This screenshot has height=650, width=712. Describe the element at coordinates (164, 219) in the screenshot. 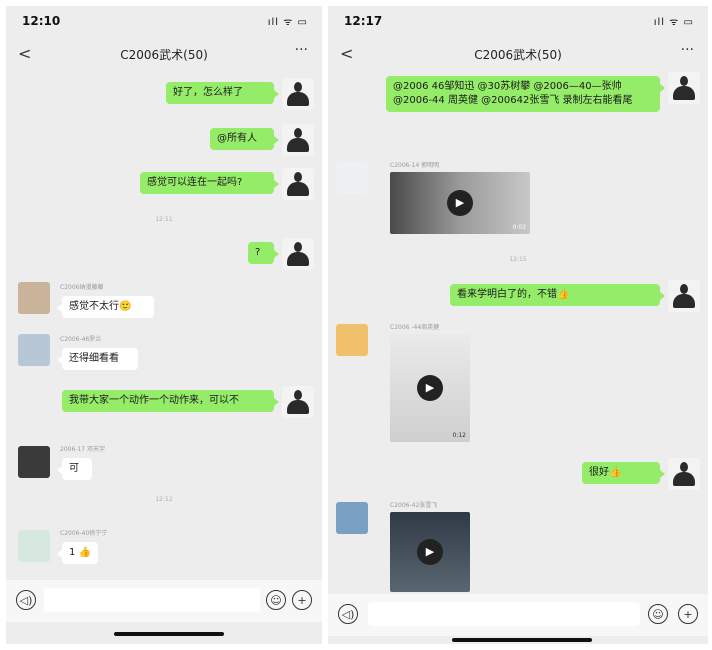

I see `timestamp: 12:11` at that location.